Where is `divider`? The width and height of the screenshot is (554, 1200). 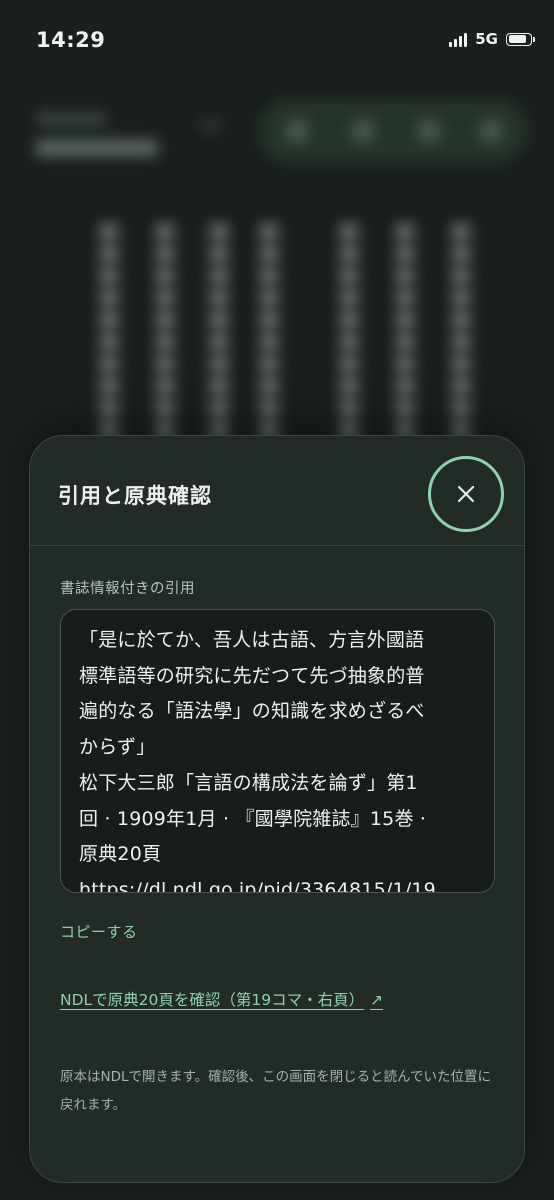
divider is located at coordinates (277, 545).